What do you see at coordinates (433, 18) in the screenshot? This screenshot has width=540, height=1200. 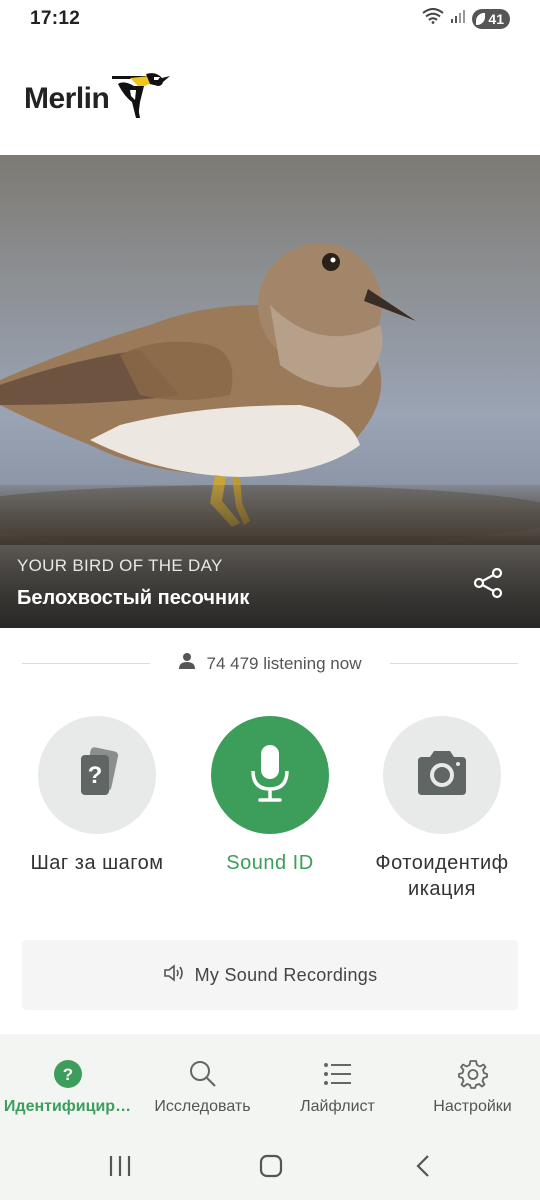 I see `wifi-icon` at bounding box center [433, 18].